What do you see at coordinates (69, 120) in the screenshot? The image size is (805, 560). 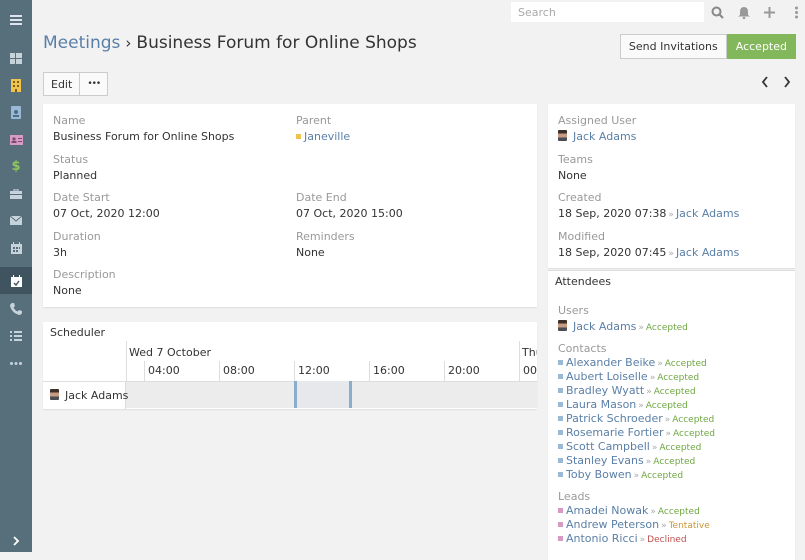 I see `field-label: Name` at bounding box center [69, 120].